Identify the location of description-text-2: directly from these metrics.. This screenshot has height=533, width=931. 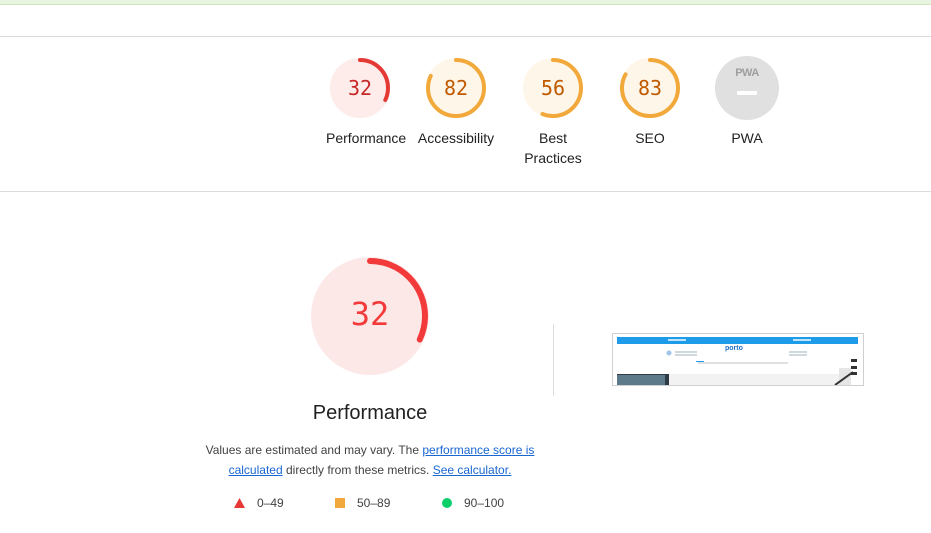
(357, 470).